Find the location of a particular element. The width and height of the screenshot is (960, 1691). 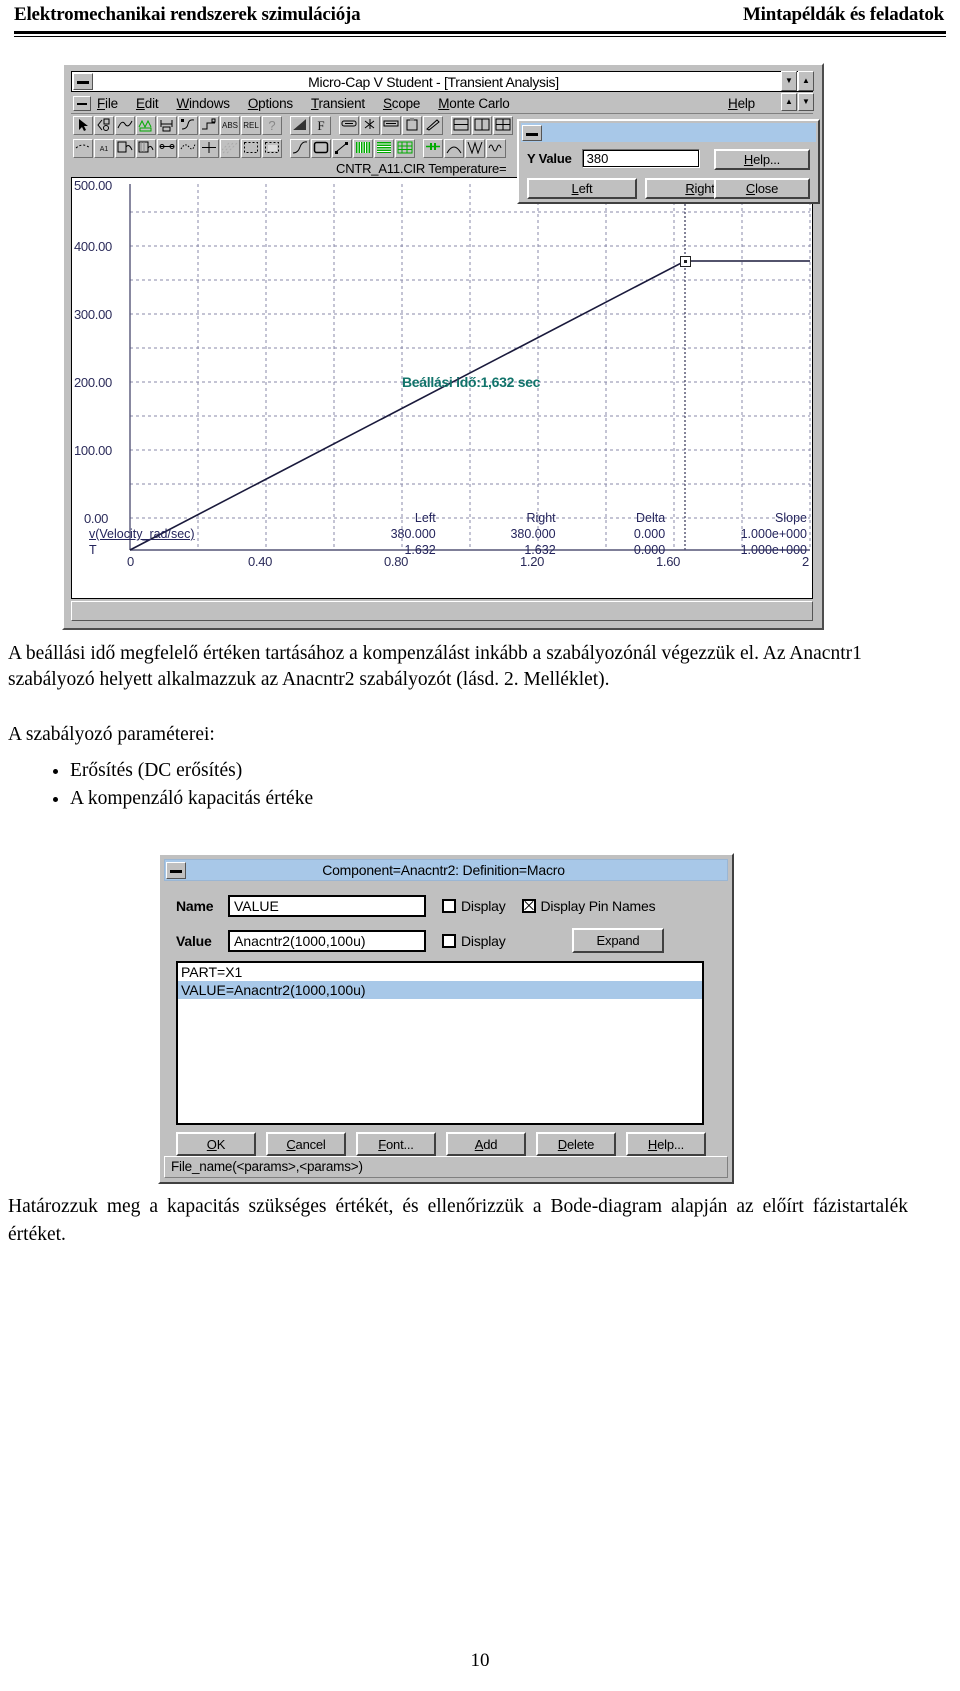

menubar-window-buttons: ▲ ▼ is located at coordinates (797, 102).